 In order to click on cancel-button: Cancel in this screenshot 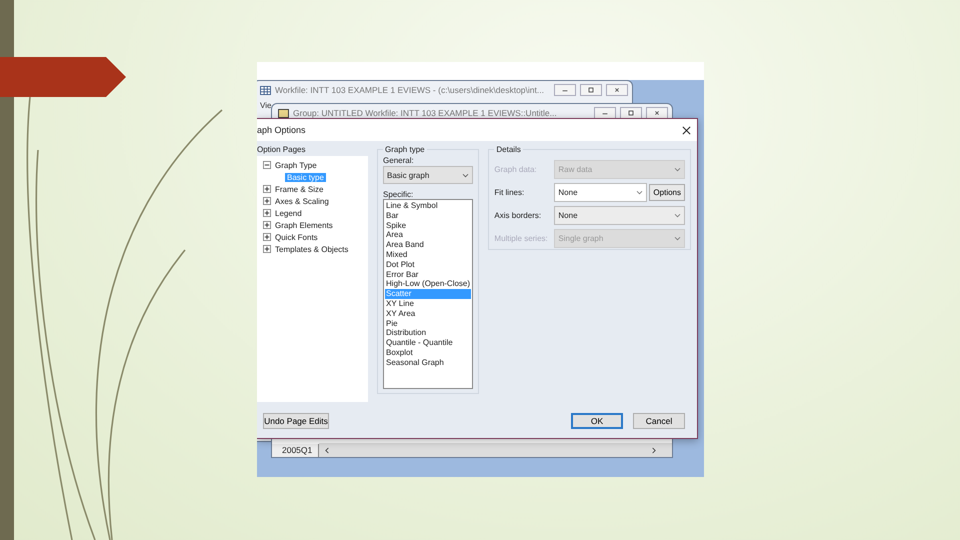, I will do `click(659, 421)`.